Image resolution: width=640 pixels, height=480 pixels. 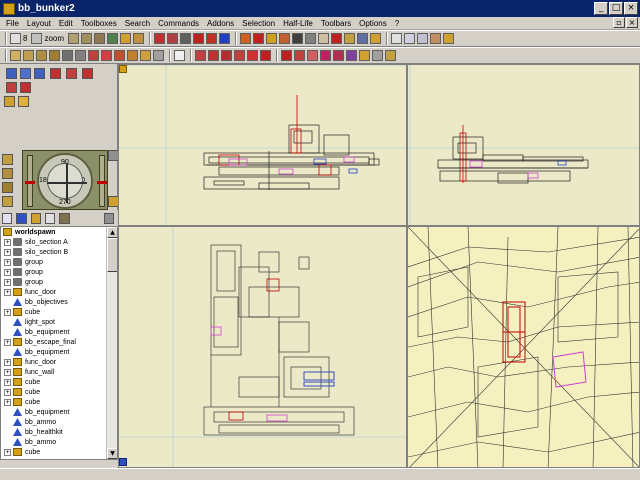 I want to click on align-icon, so click(x=132, y=55).